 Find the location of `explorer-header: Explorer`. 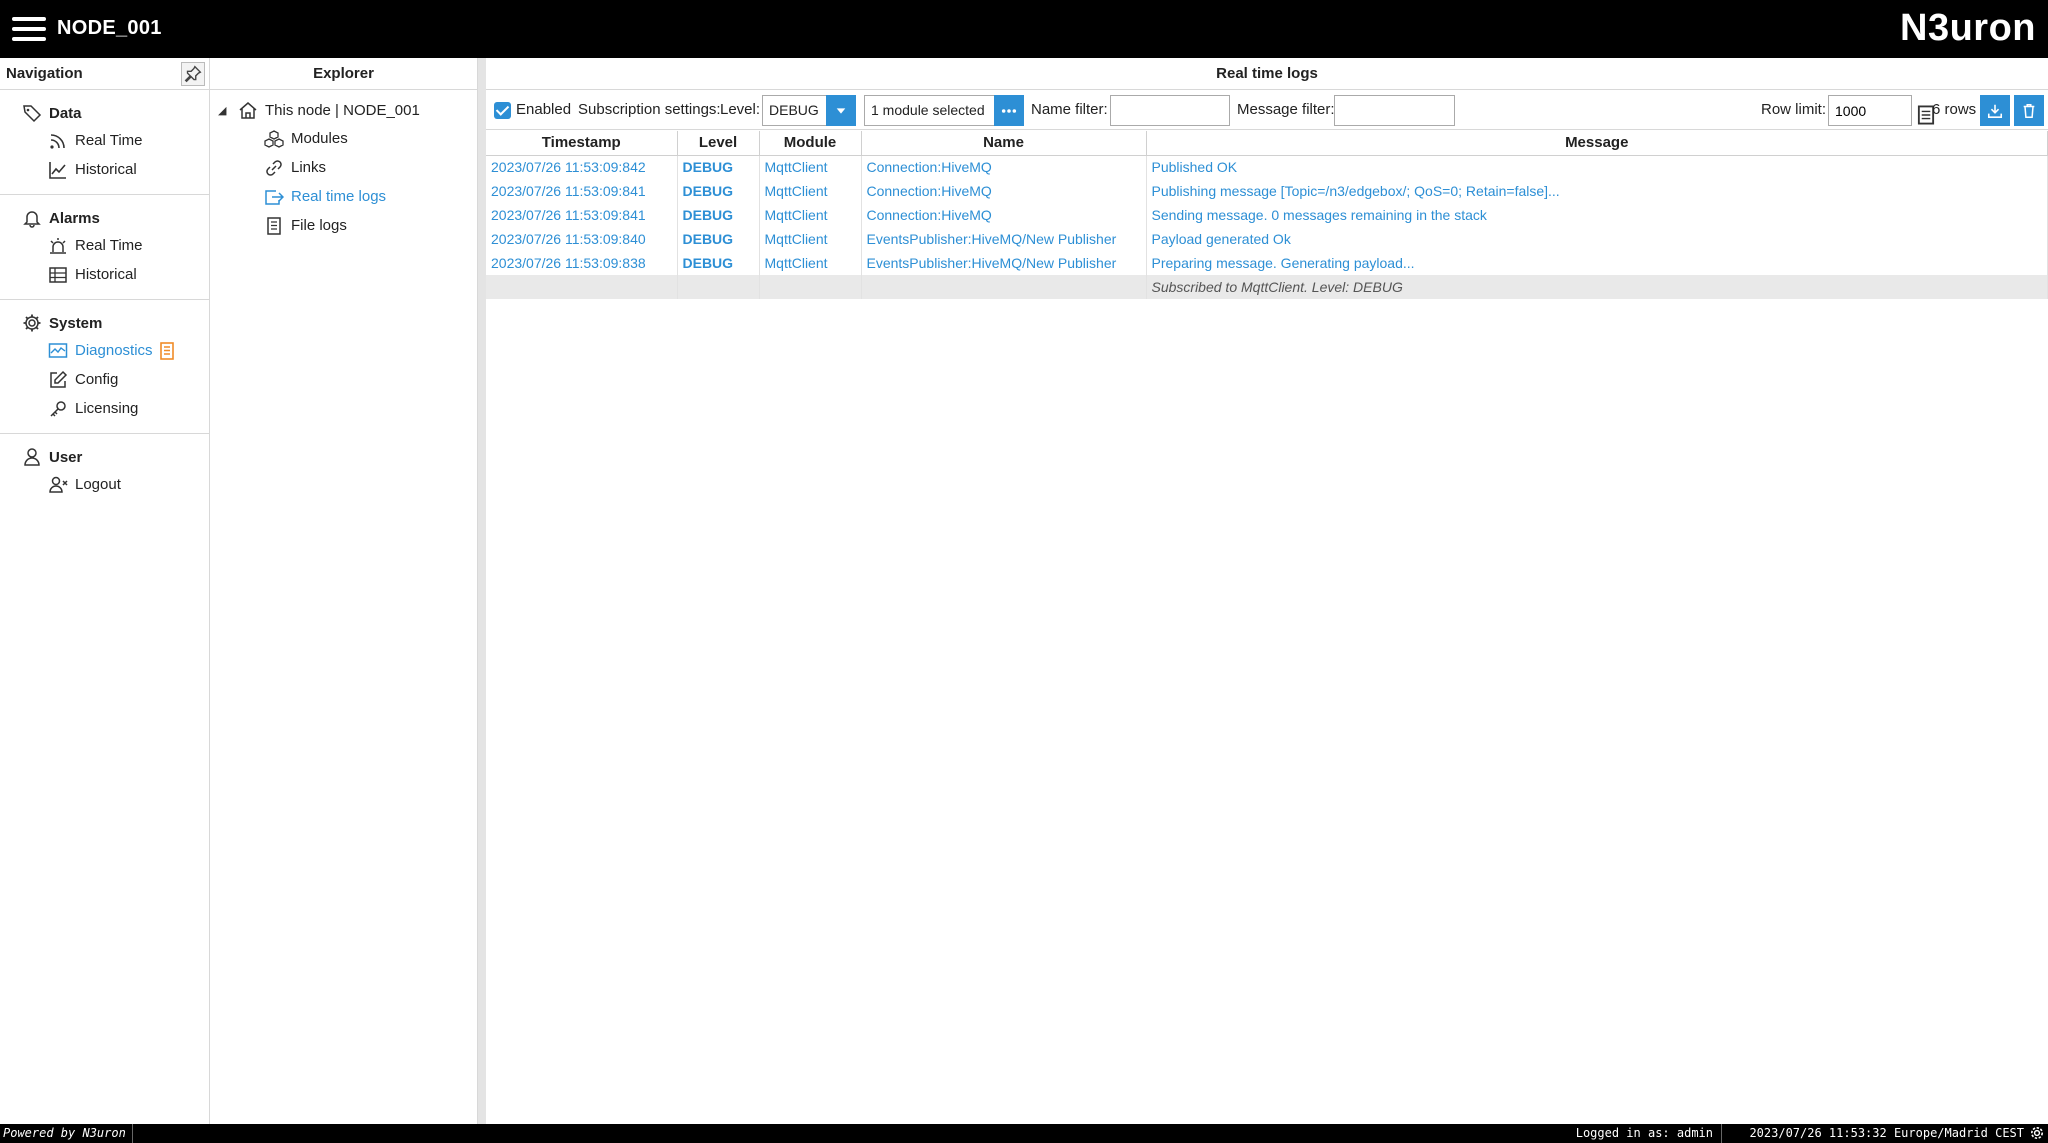

explorer-header: Explorer is located at coordinates (343, 74).